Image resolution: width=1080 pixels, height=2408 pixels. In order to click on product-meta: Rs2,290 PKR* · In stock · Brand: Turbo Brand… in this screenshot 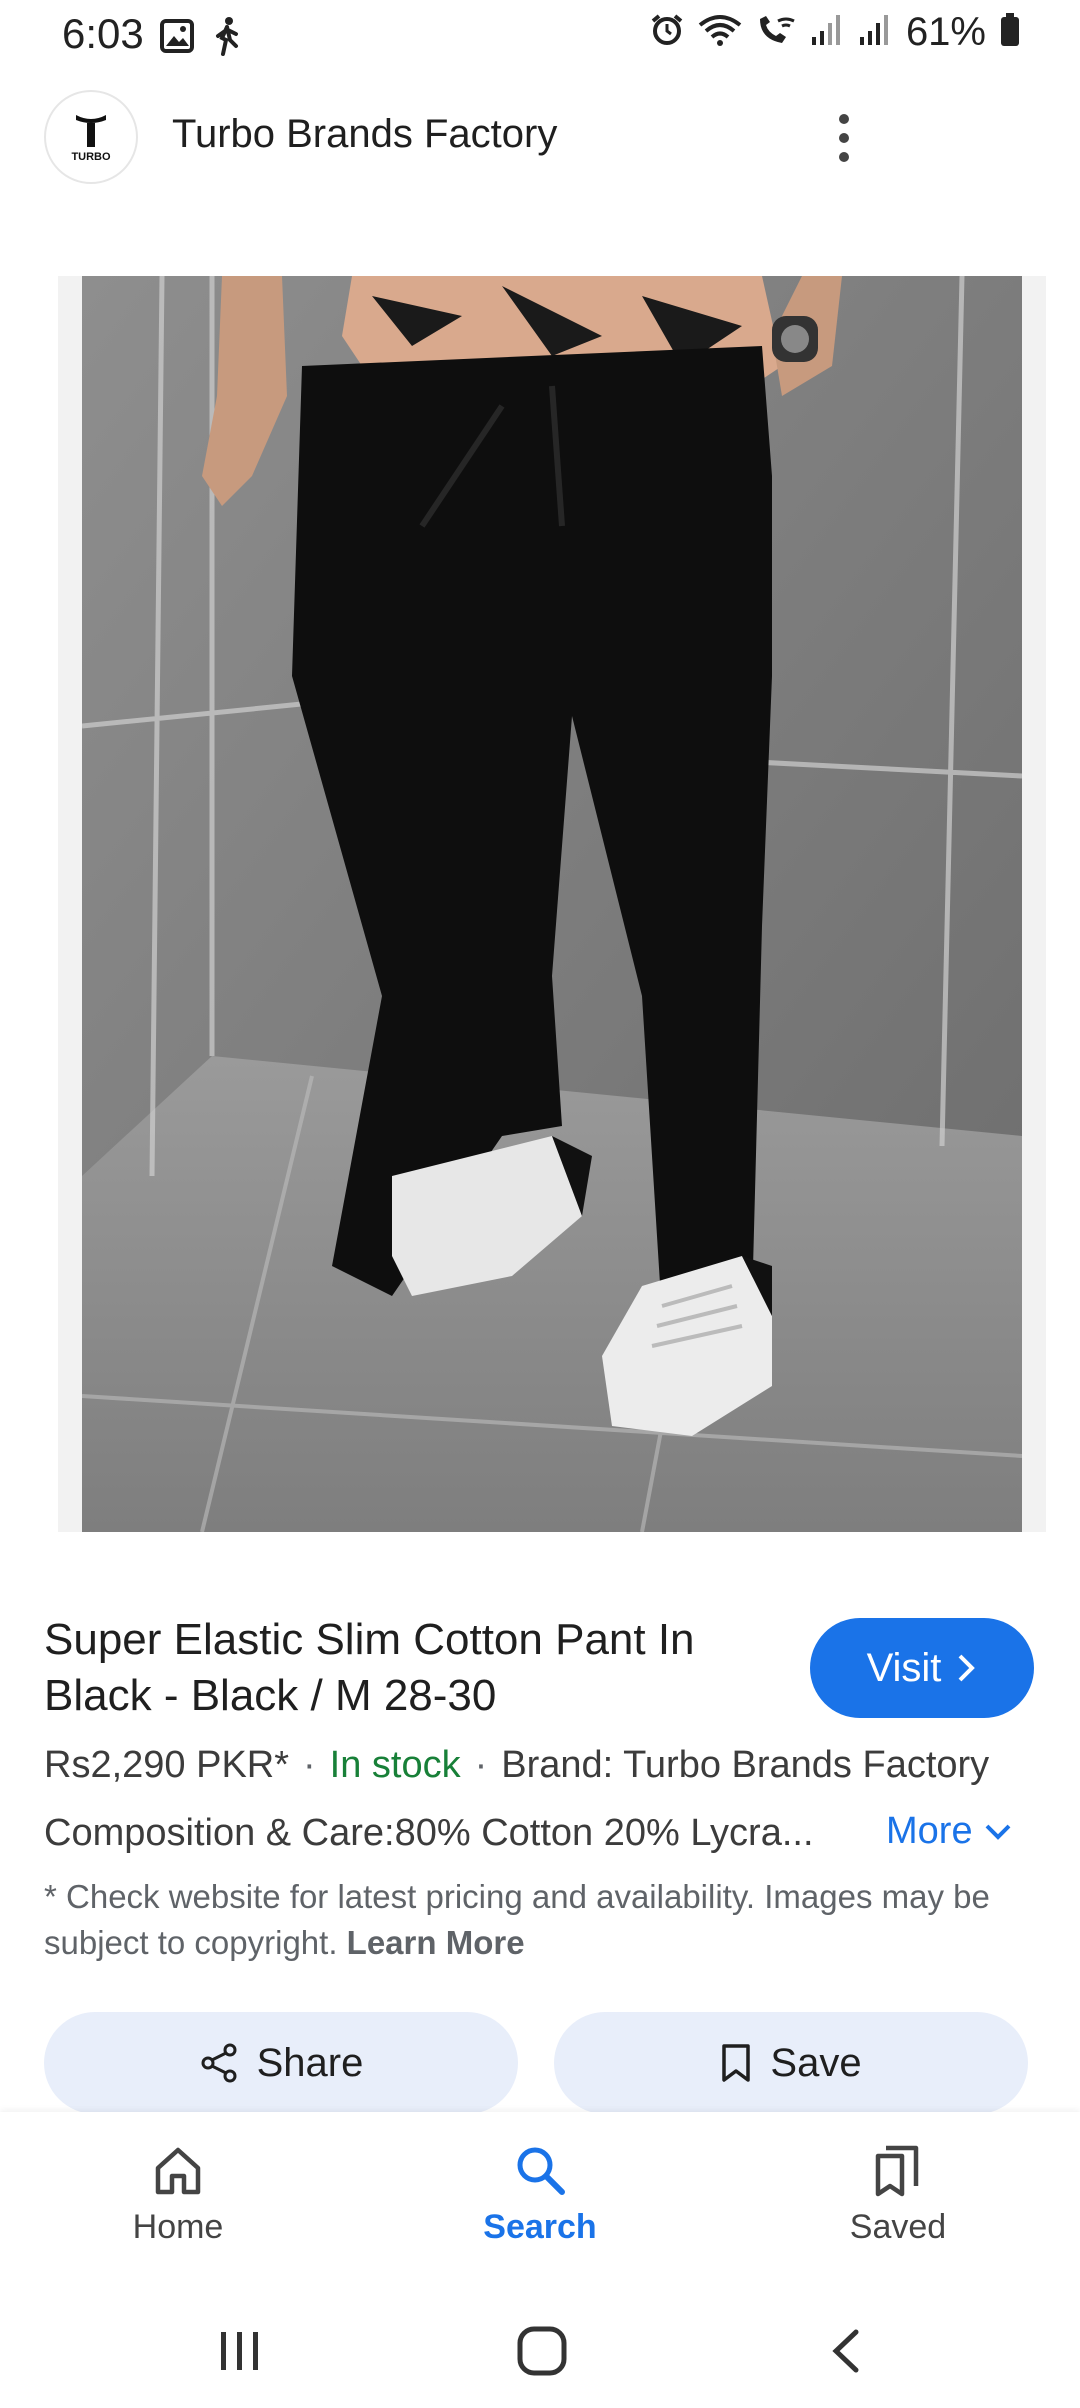, I will do `click(517, 1765)`.